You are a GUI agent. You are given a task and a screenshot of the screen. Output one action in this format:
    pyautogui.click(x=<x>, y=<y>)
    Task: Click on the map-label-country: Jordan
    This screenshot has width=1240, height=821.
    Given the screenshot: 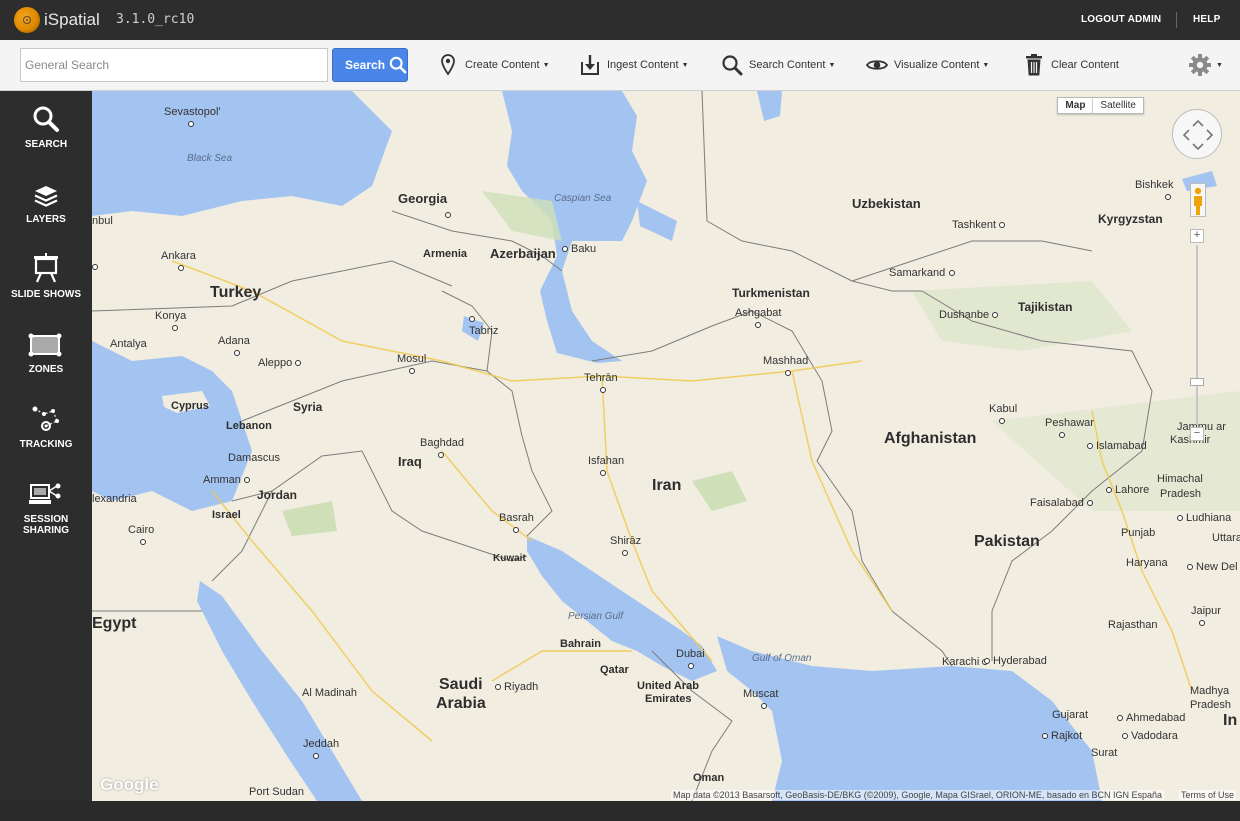 What is the action you would take?
    pyautogui.click(x=277, y=495)
    